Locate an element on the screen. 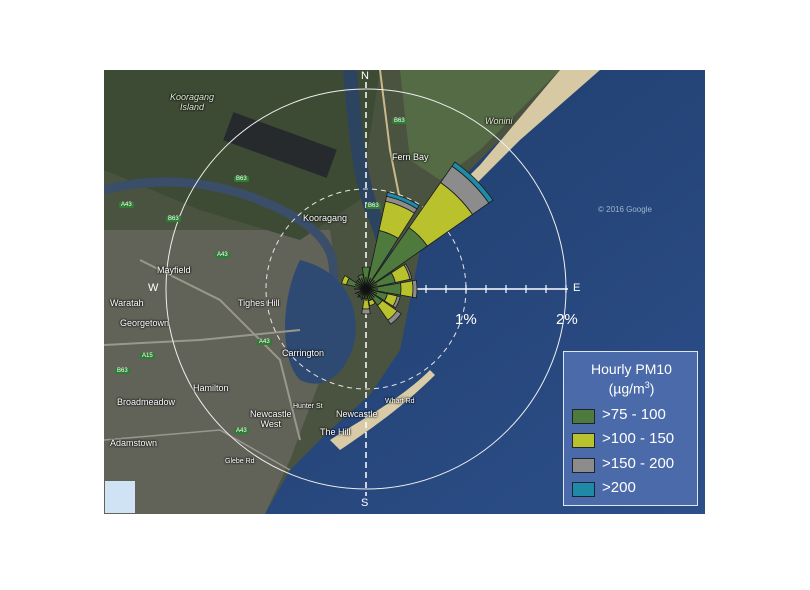 This screenshot has width=810, height=590. place-wonini: Wonini is located at coordinates (499, 121).